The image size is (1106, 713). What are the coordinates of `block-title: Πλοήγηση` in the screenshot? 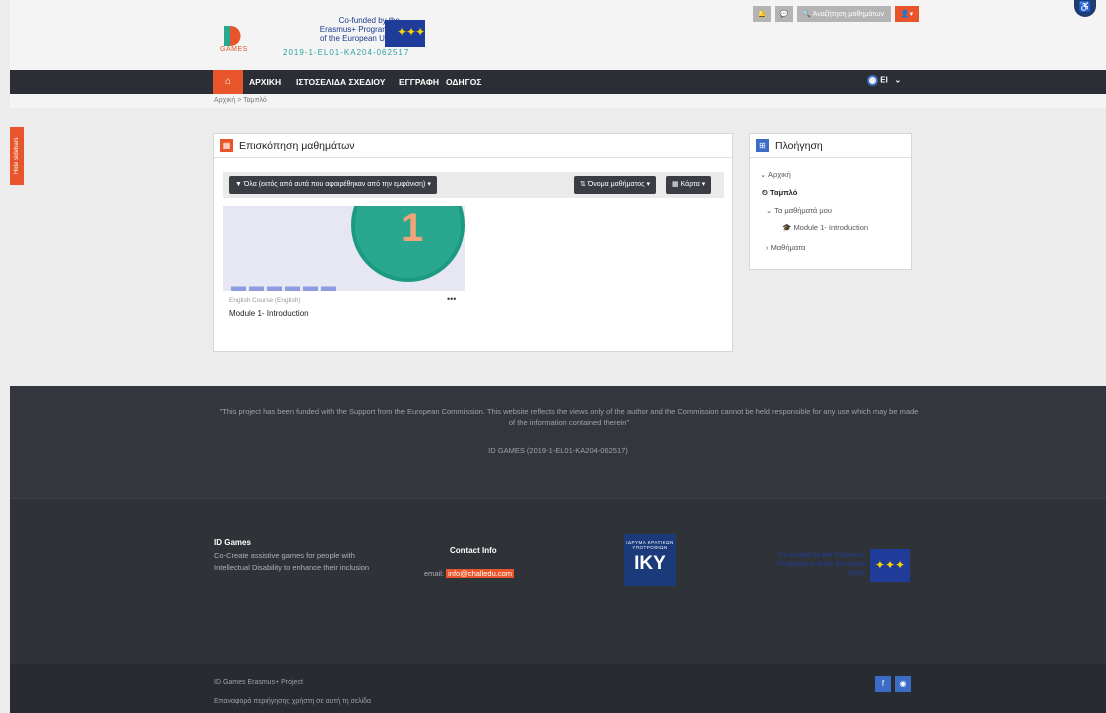 It's located at (799, 145).